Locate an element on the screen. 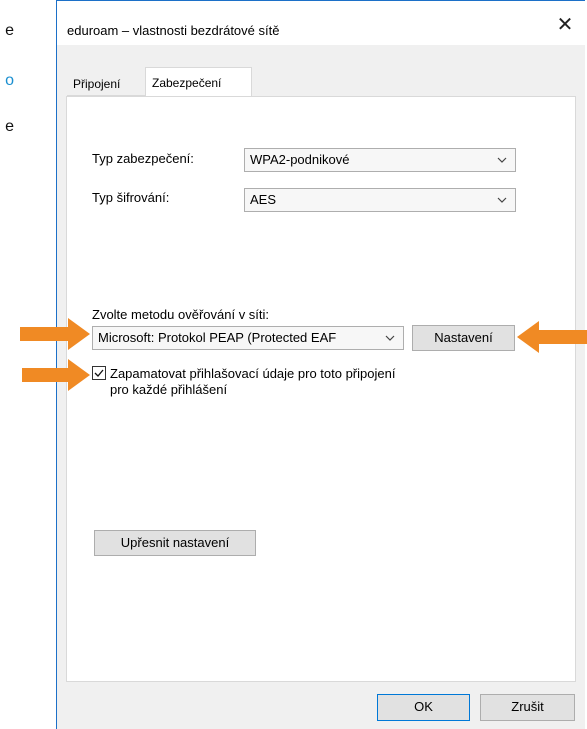  security-type-label: Typ zabezpečení: is located at coordinates (143, 158).